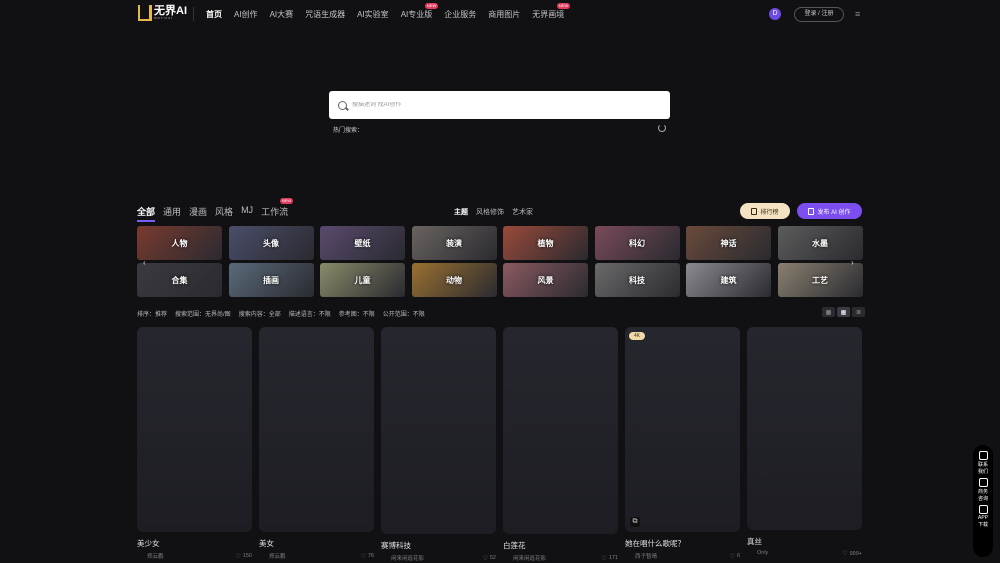 The height and width of the screenshot is (563, 1000). I want to click on theme-tile: 动物, so click(454, 280).